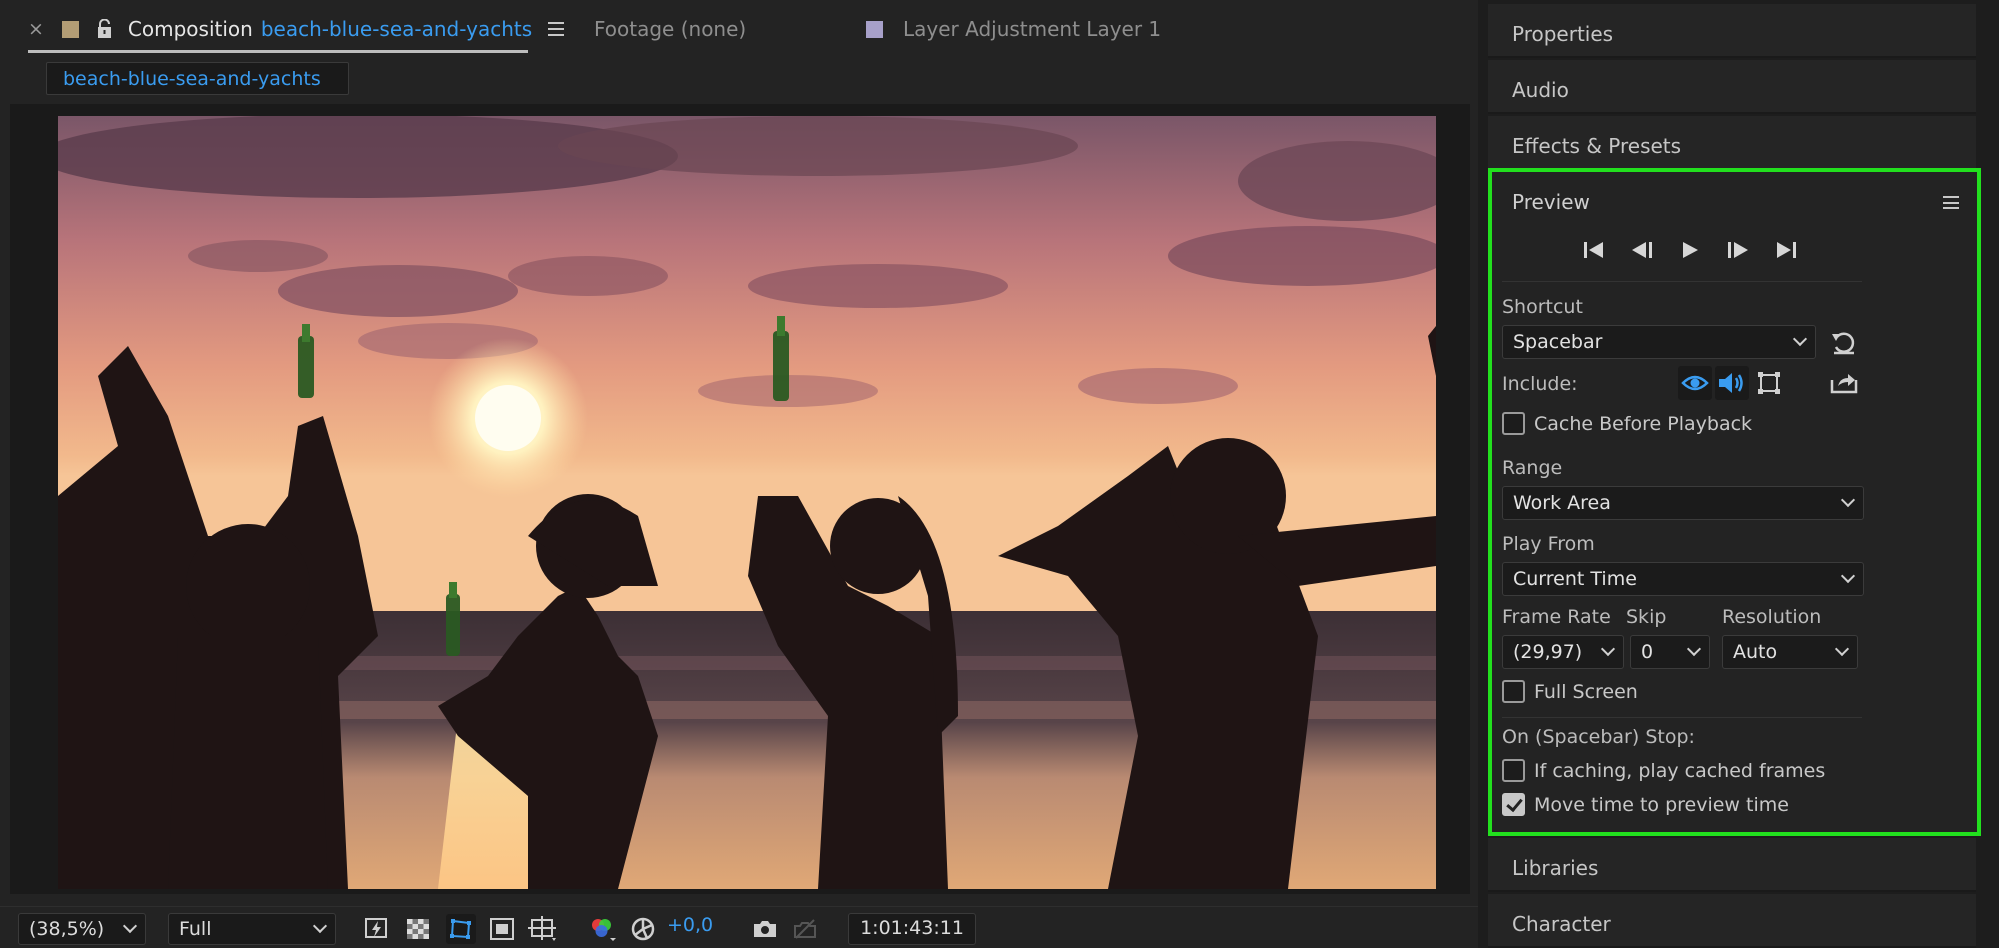 The width and height of the screenshot is (1999, 948). I want to click on cache-before-playback-checkbox: Cache Before Playback, so click(1627, 423).